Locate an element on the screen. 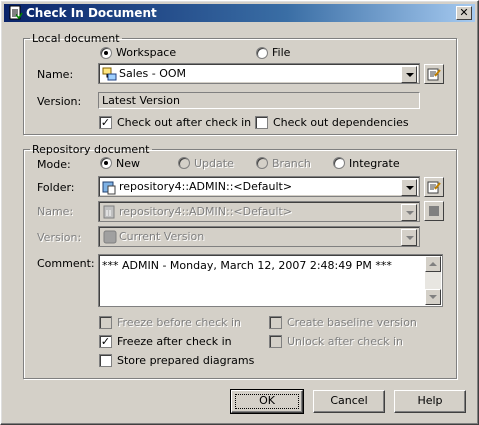  mode-branch-label: Branch is located at coordinates (291, 163).